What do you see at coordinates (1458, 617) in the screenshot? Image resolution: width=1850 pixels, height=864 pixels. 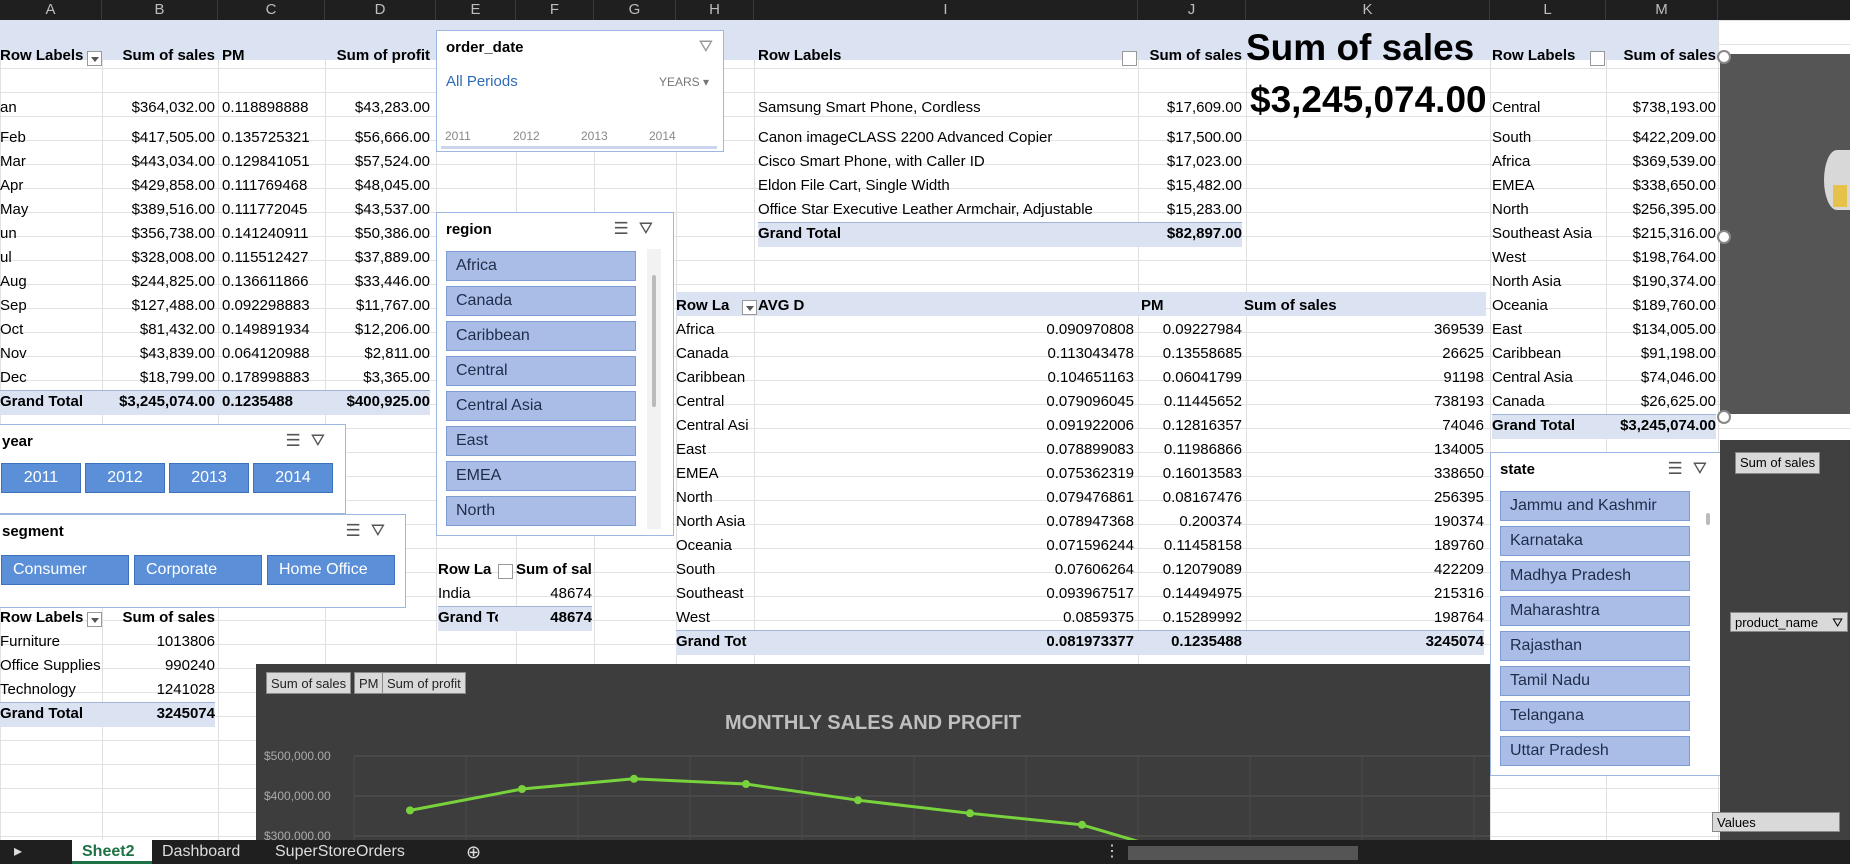 I see `table-cell: 198764` at bounding box center [1458, 617].